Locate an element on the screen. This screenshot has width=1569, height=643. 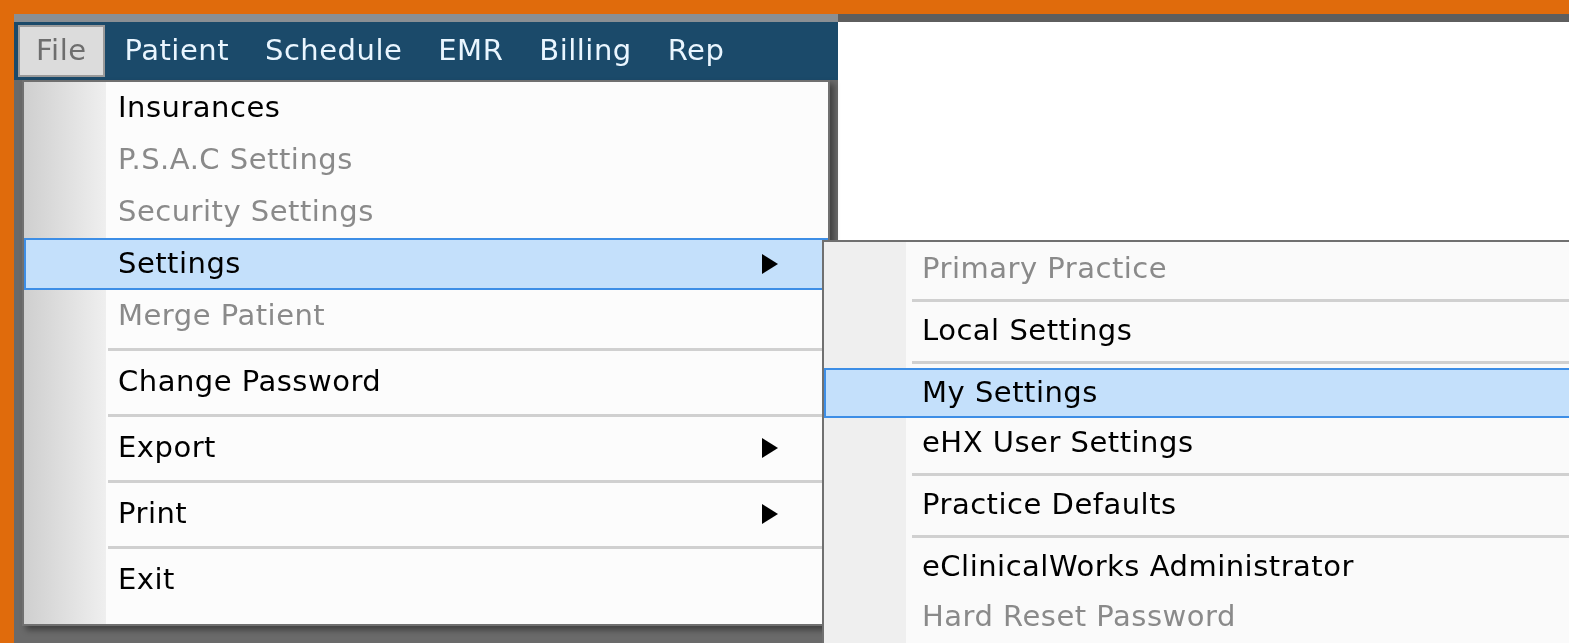
menu-item: Insurances is located at coordinates (426, 108).